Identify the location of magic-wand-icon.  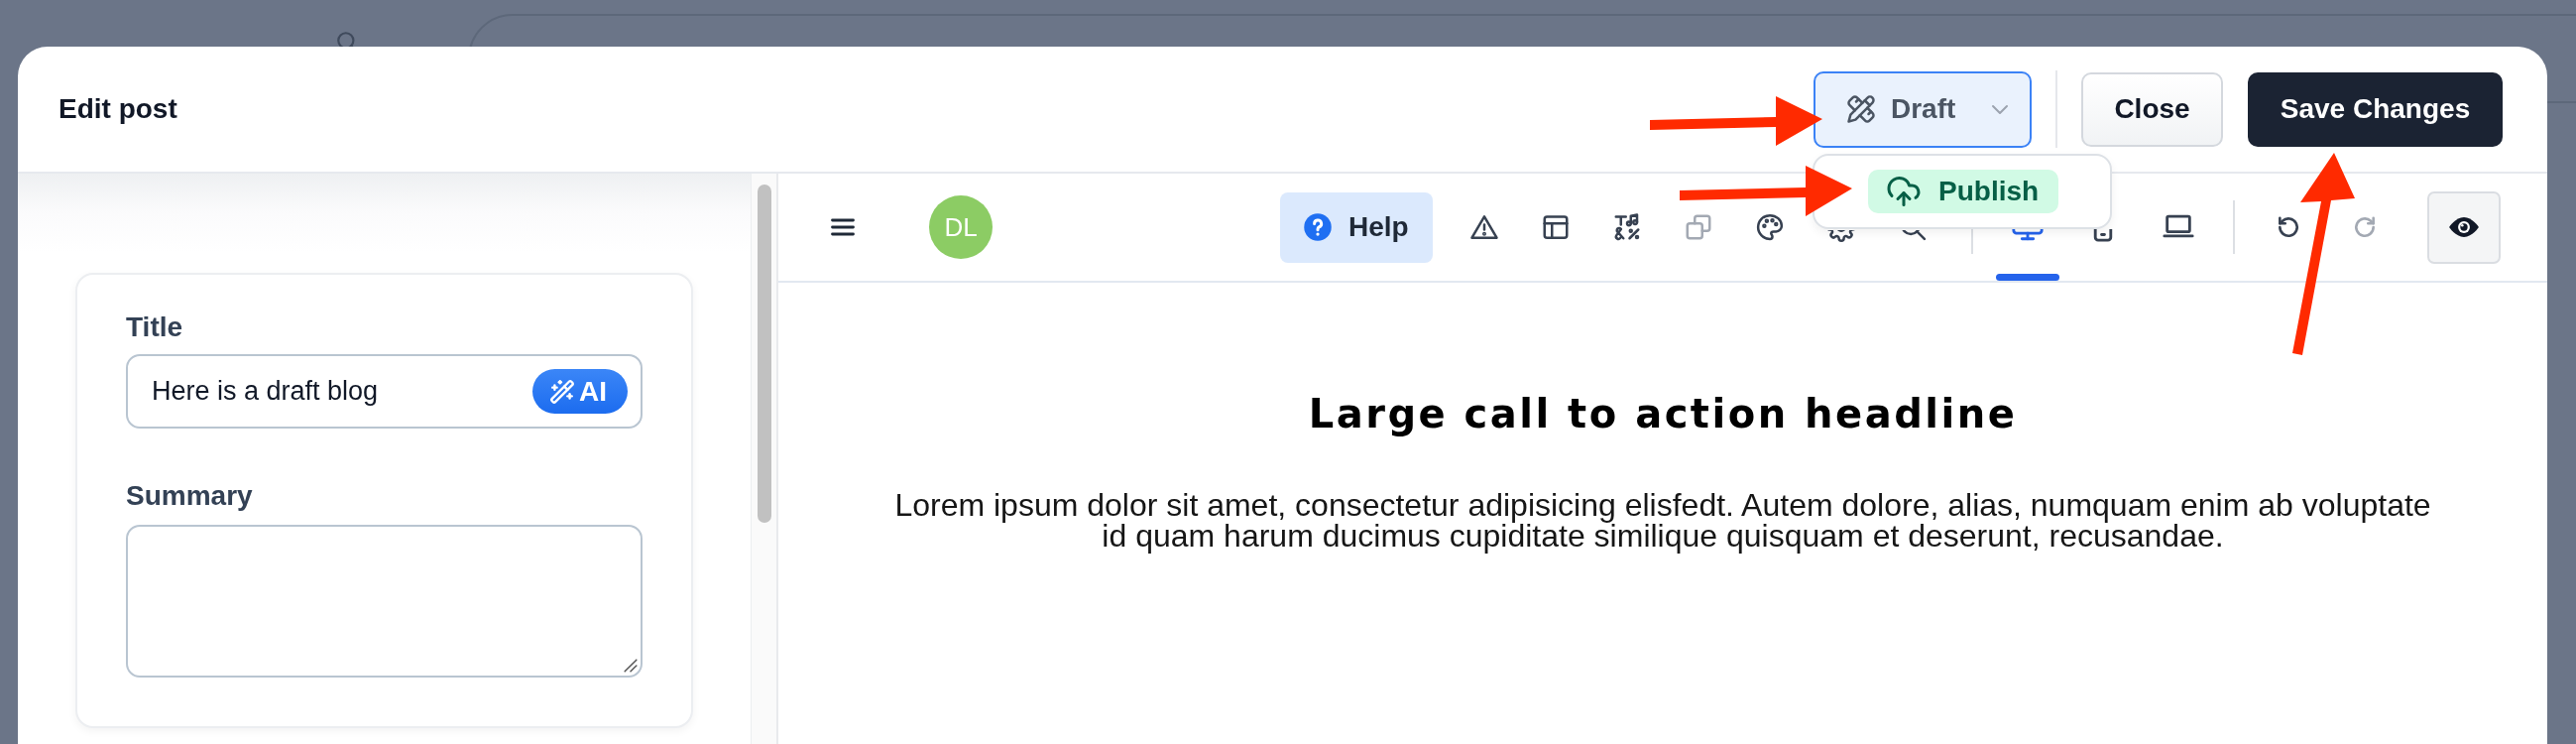
(562, 391).